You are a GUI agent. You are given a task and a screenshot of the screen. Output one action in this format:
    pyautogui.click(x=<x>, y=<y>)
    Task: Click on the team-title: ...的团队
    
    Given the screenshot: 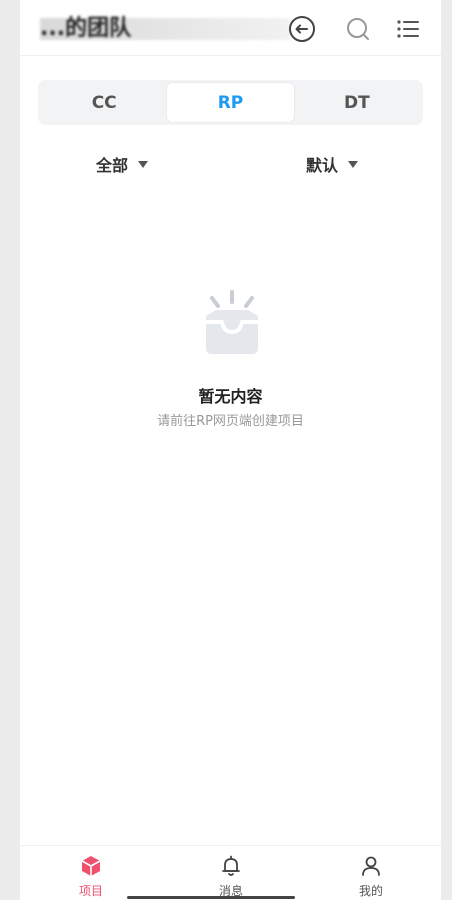 What is the action you would take?
    pyautogui.click(x=167, y=29)
    